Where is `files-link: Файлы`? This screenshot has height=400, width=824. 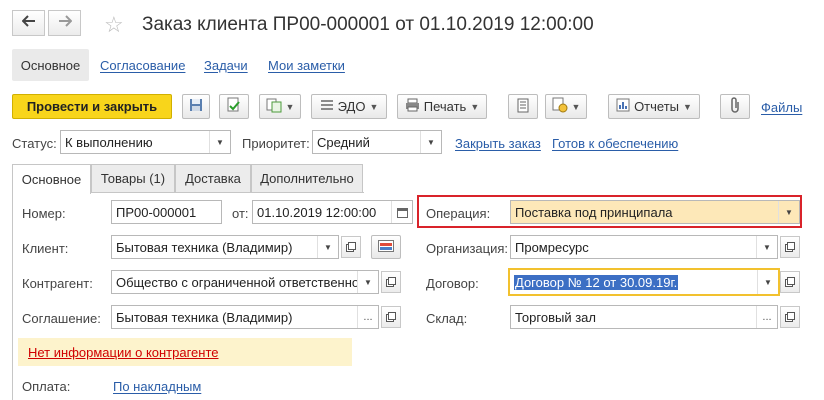 files-link: Файлы is located at coordinates (781, 107).